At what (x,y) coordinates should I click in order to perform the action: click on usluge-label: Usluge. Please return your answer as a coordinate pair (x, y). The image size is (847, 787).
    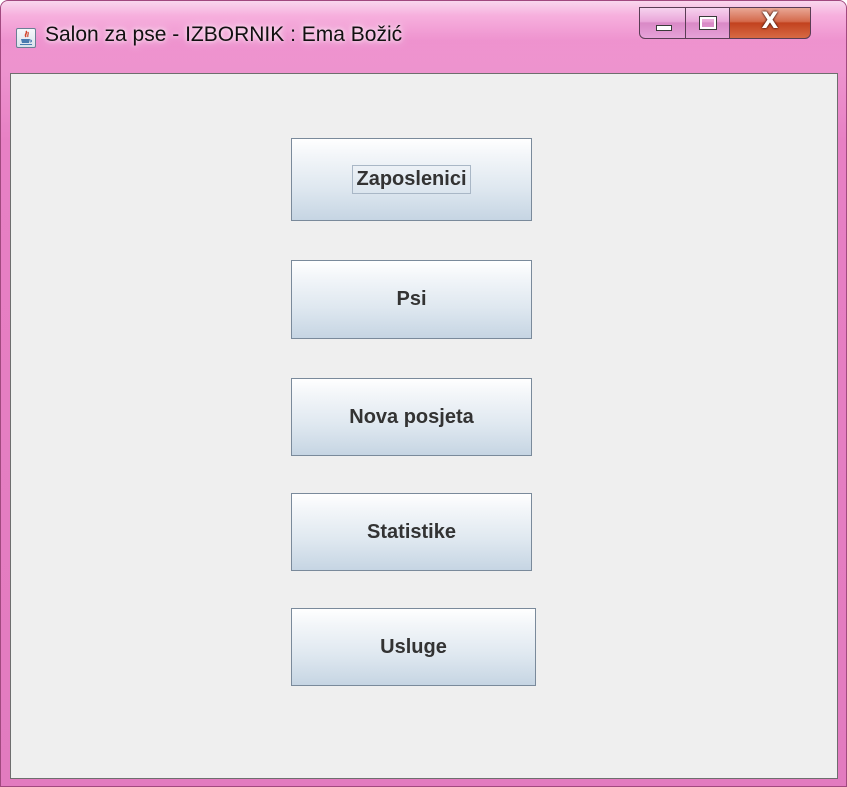
    Looking at the image, I should click on (413, 646).